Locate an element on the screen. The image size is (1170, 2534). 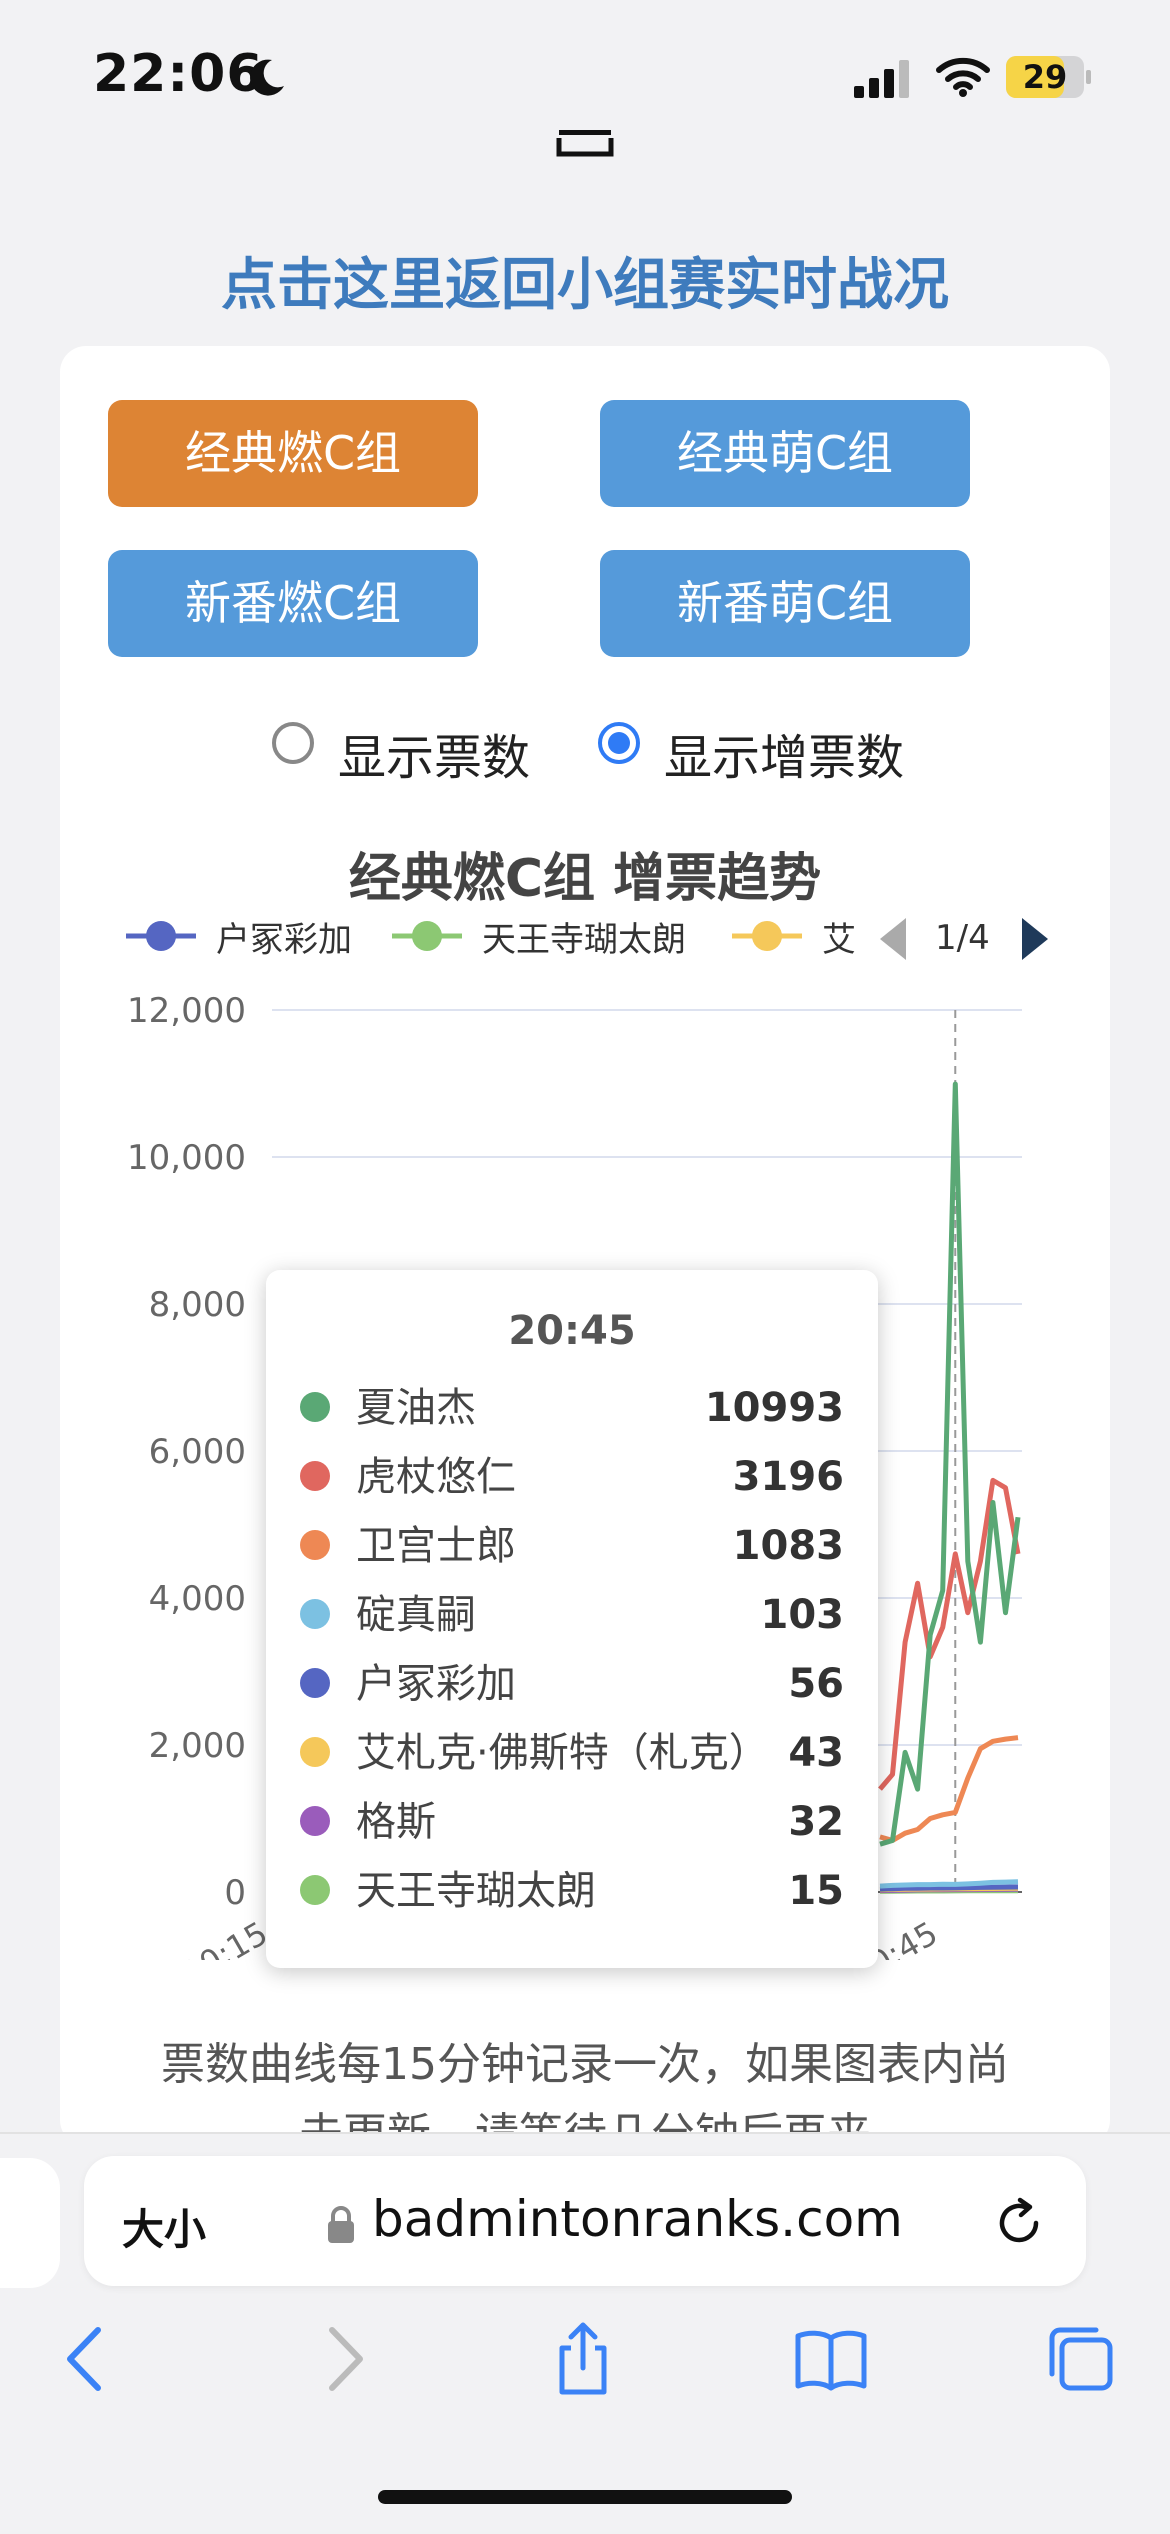
previous-tab-preview is located at coordinates (30, 2223).